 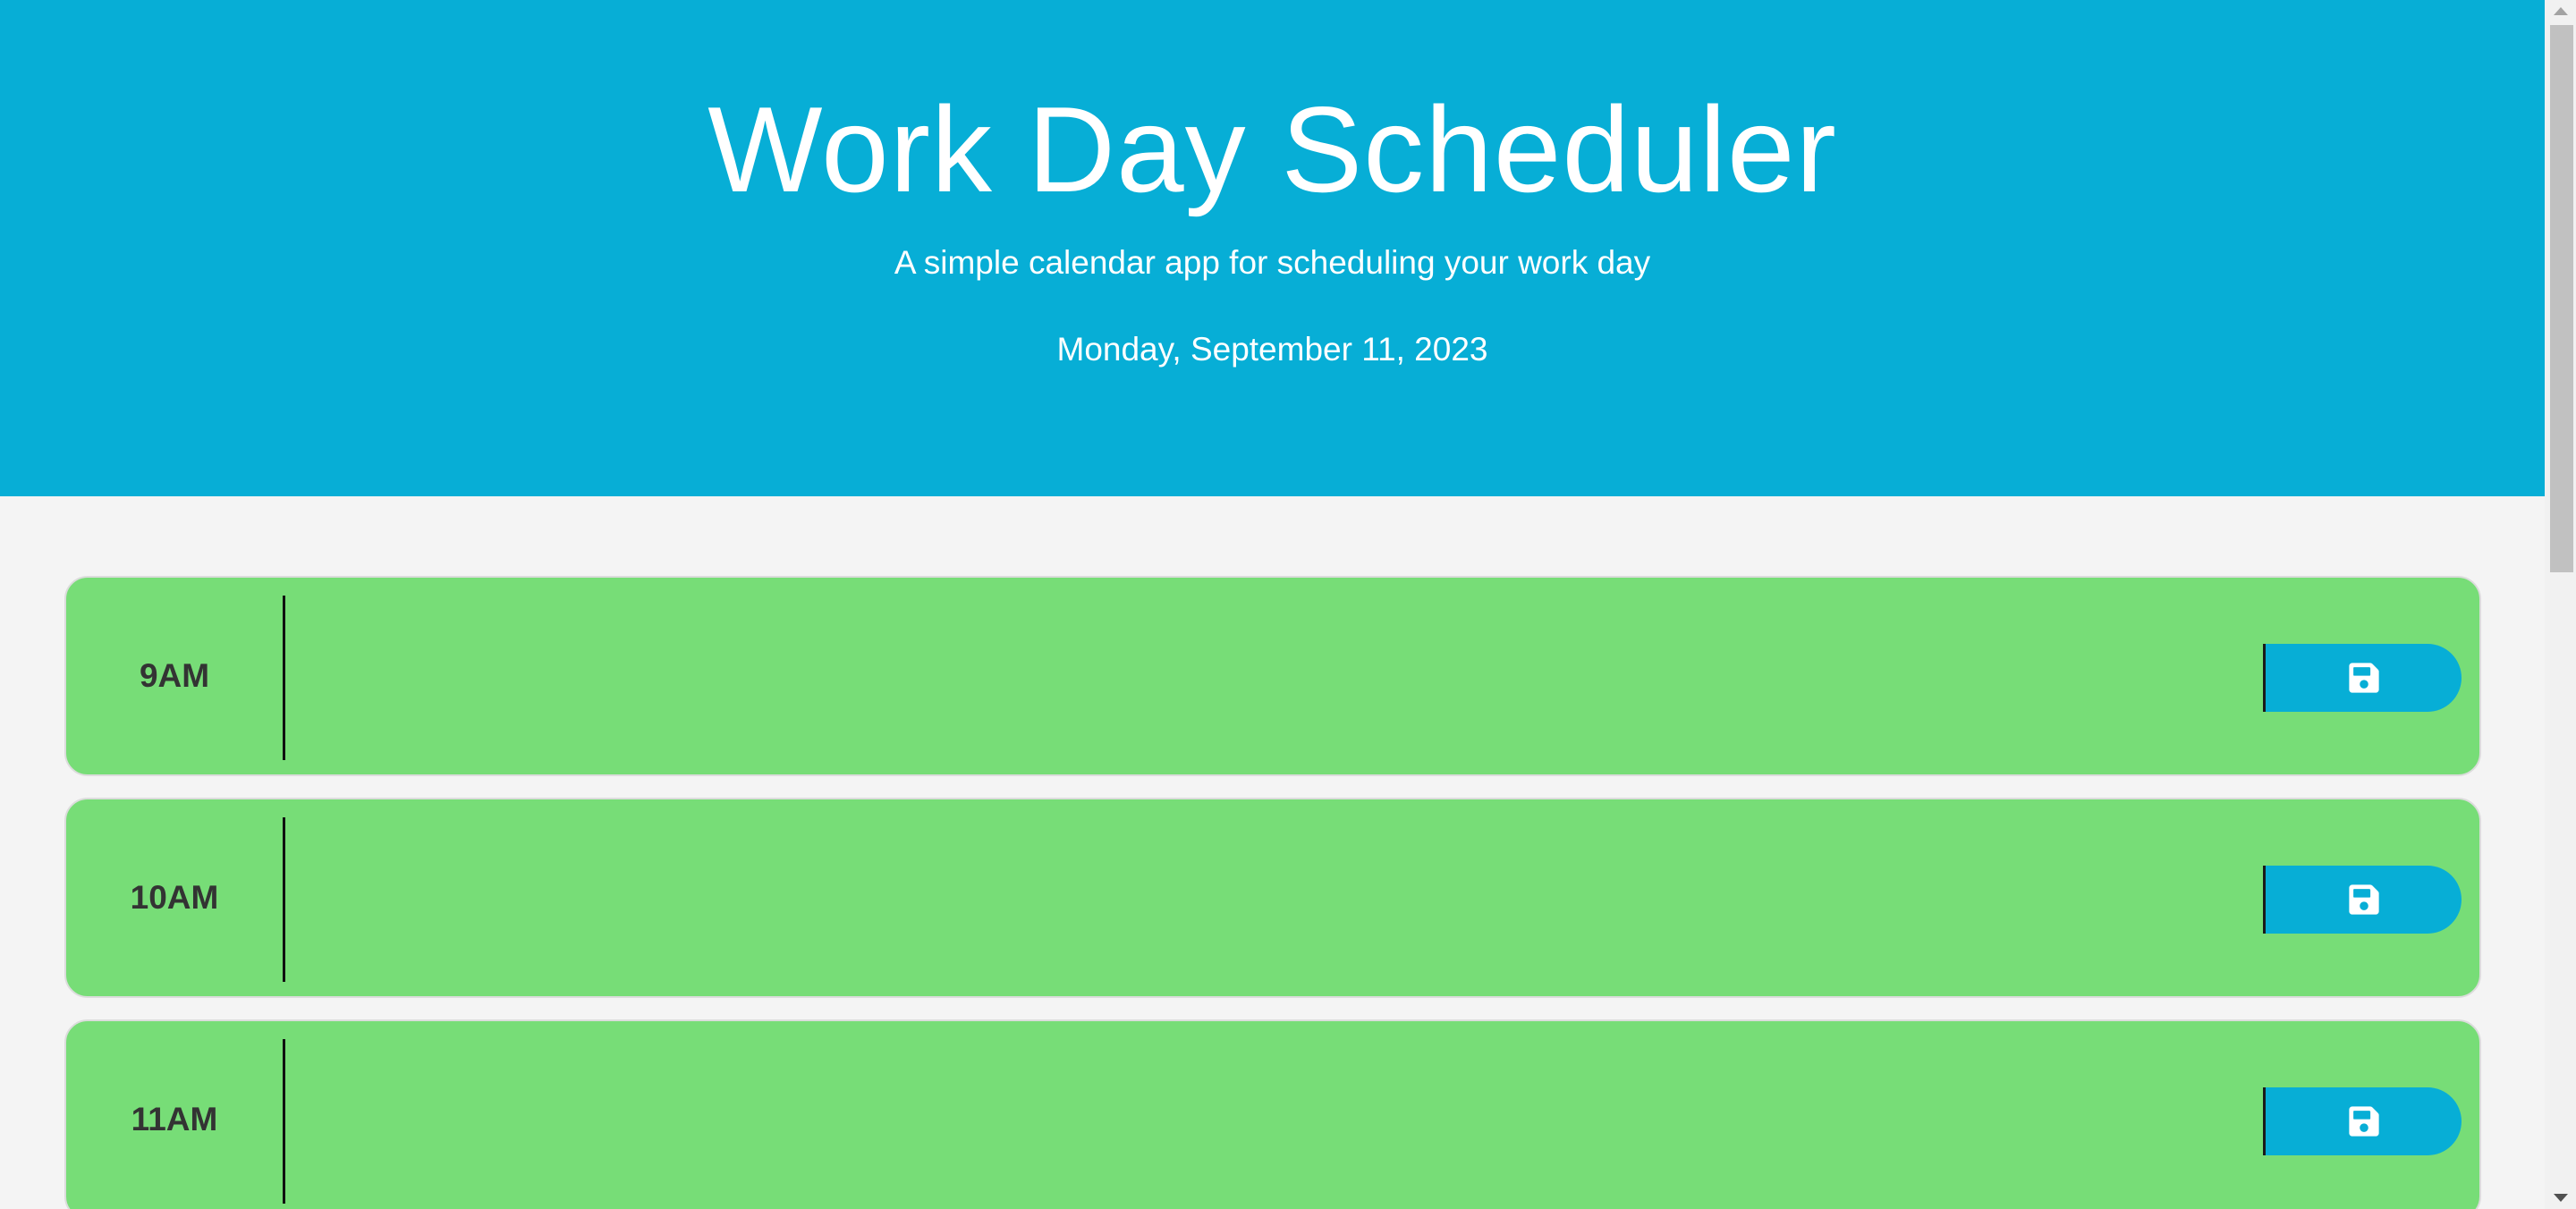 I want to click on hour-label: 10AM, so click(x=174, y=897).